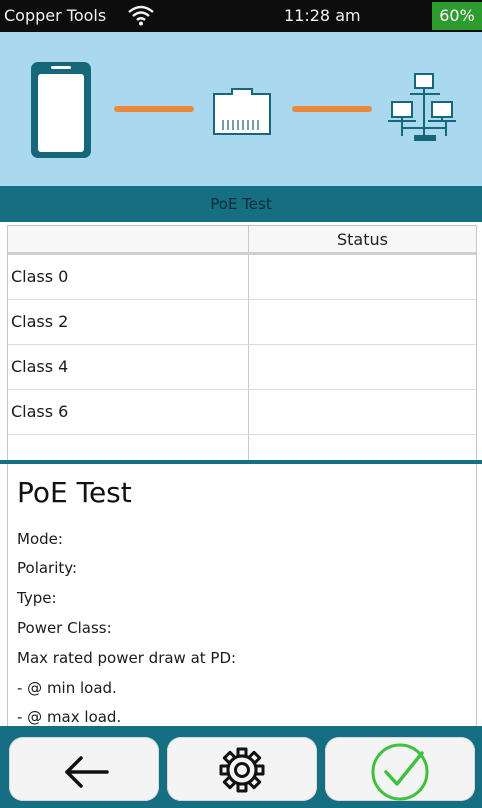 The width and height of the screenshot is (482, 808). Describe the element at coordinates (40, 321) in the screenshot. I see `row-label-class-2: Class 2` at that location.